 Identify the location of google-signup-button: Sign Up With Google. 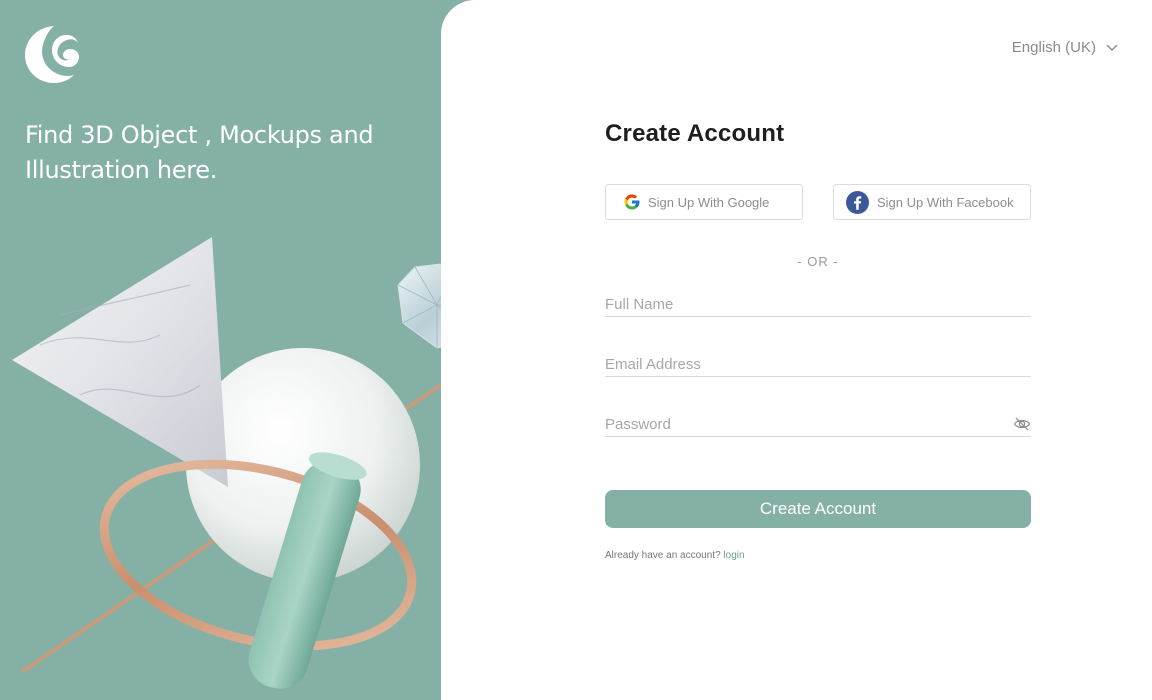
(704, 202).